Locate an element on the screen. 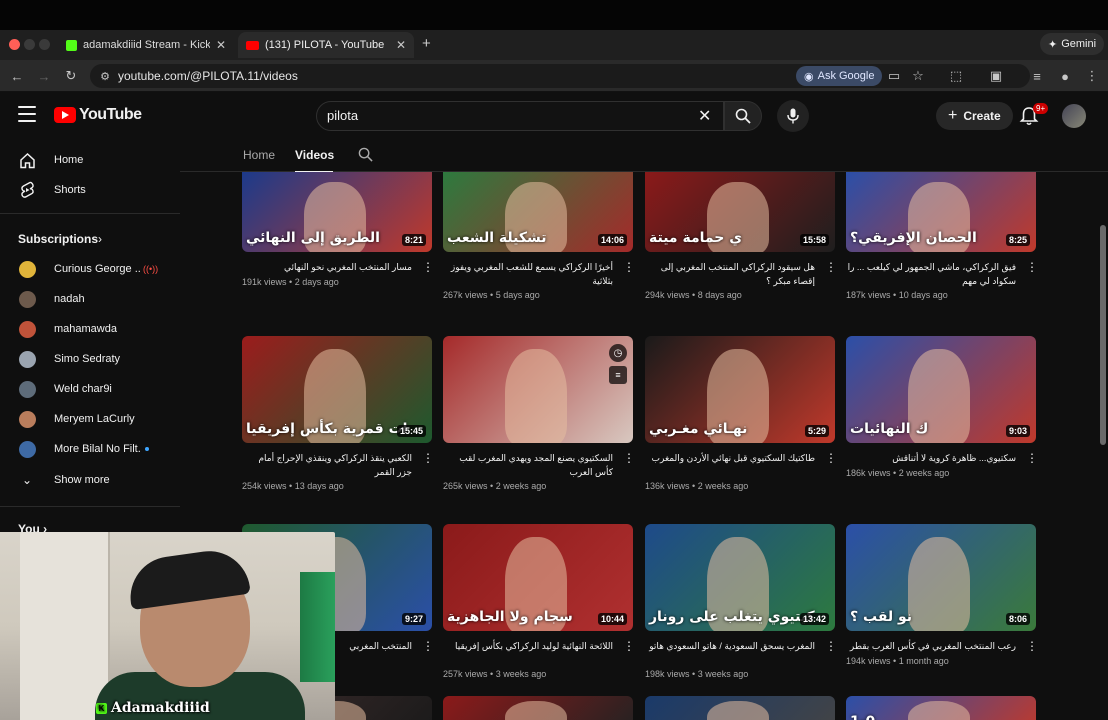 The height and width of the screenshot is (720, 1108). microphone-icon is located at coordinates (793, 116).